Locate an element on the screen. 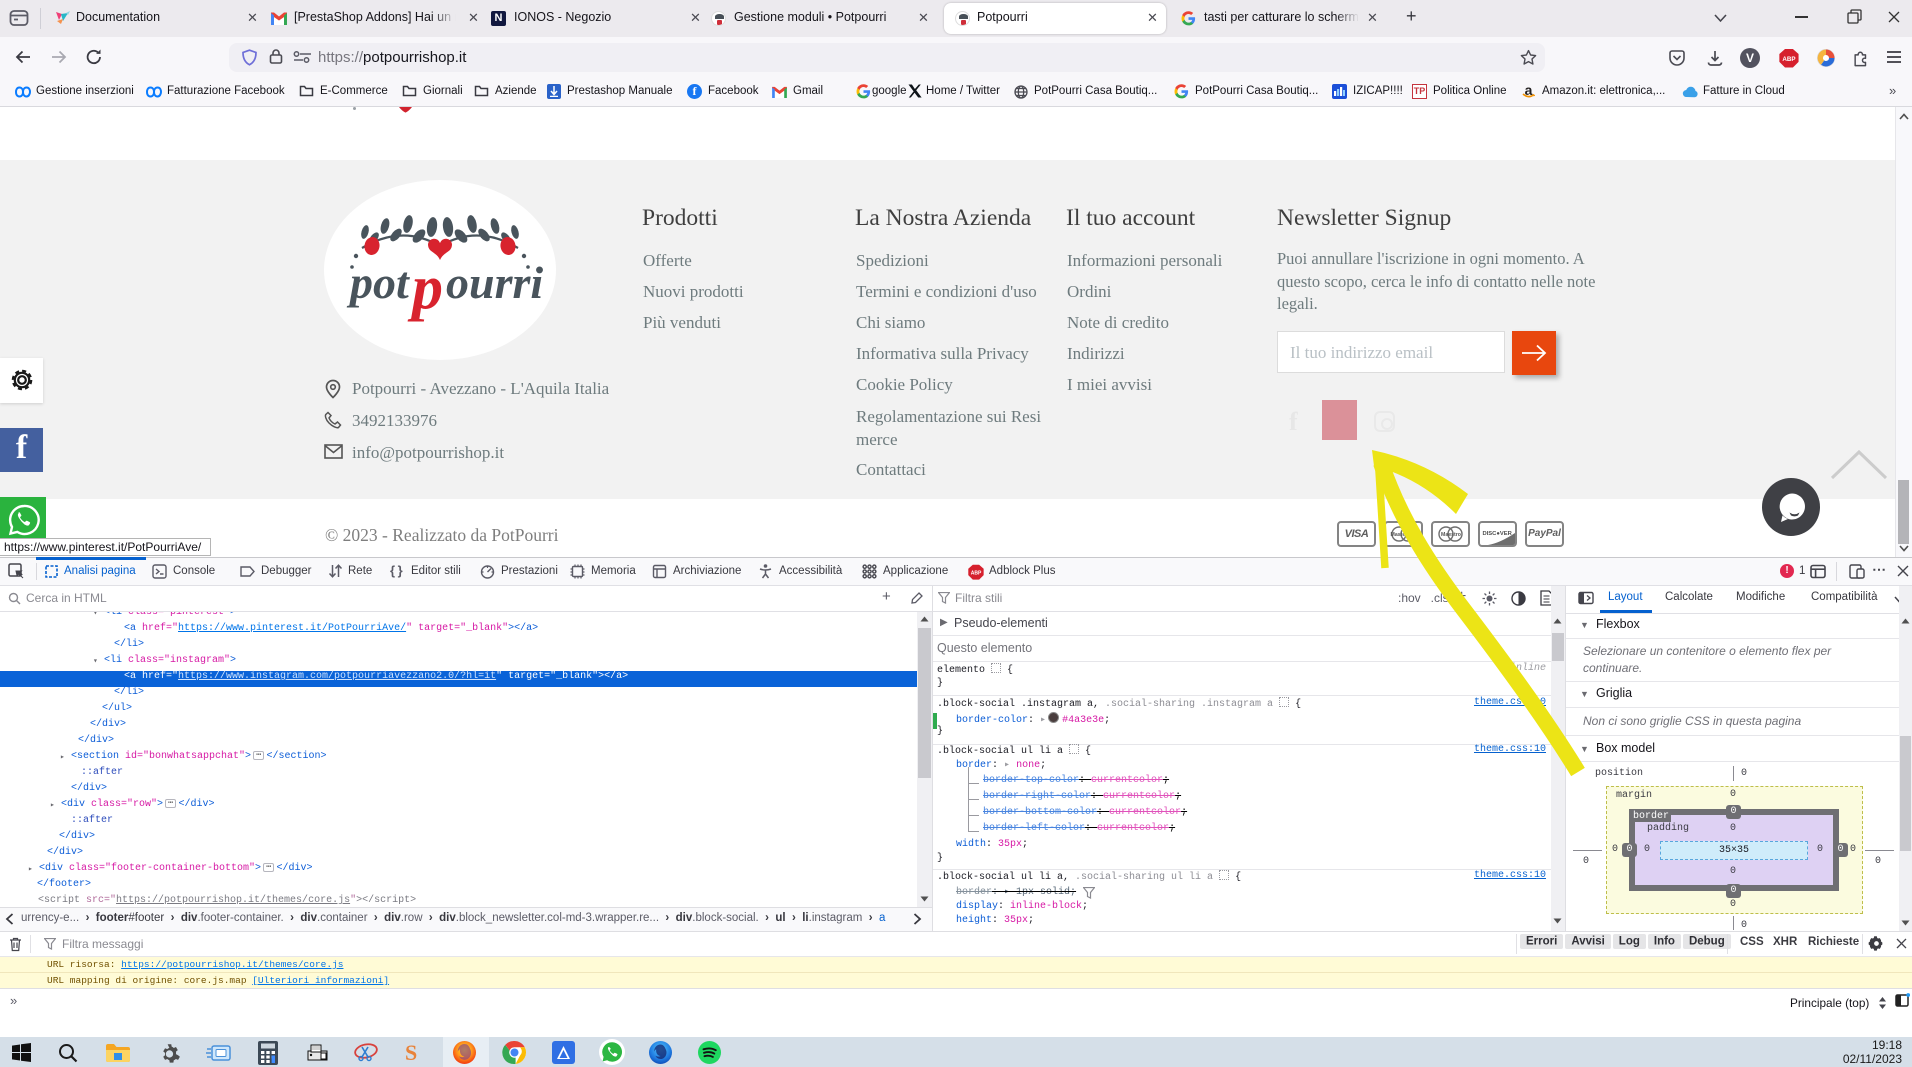 The width and height of the screenshot is (1912, 1067). svg-text: p is located at coordinates (425, 288).